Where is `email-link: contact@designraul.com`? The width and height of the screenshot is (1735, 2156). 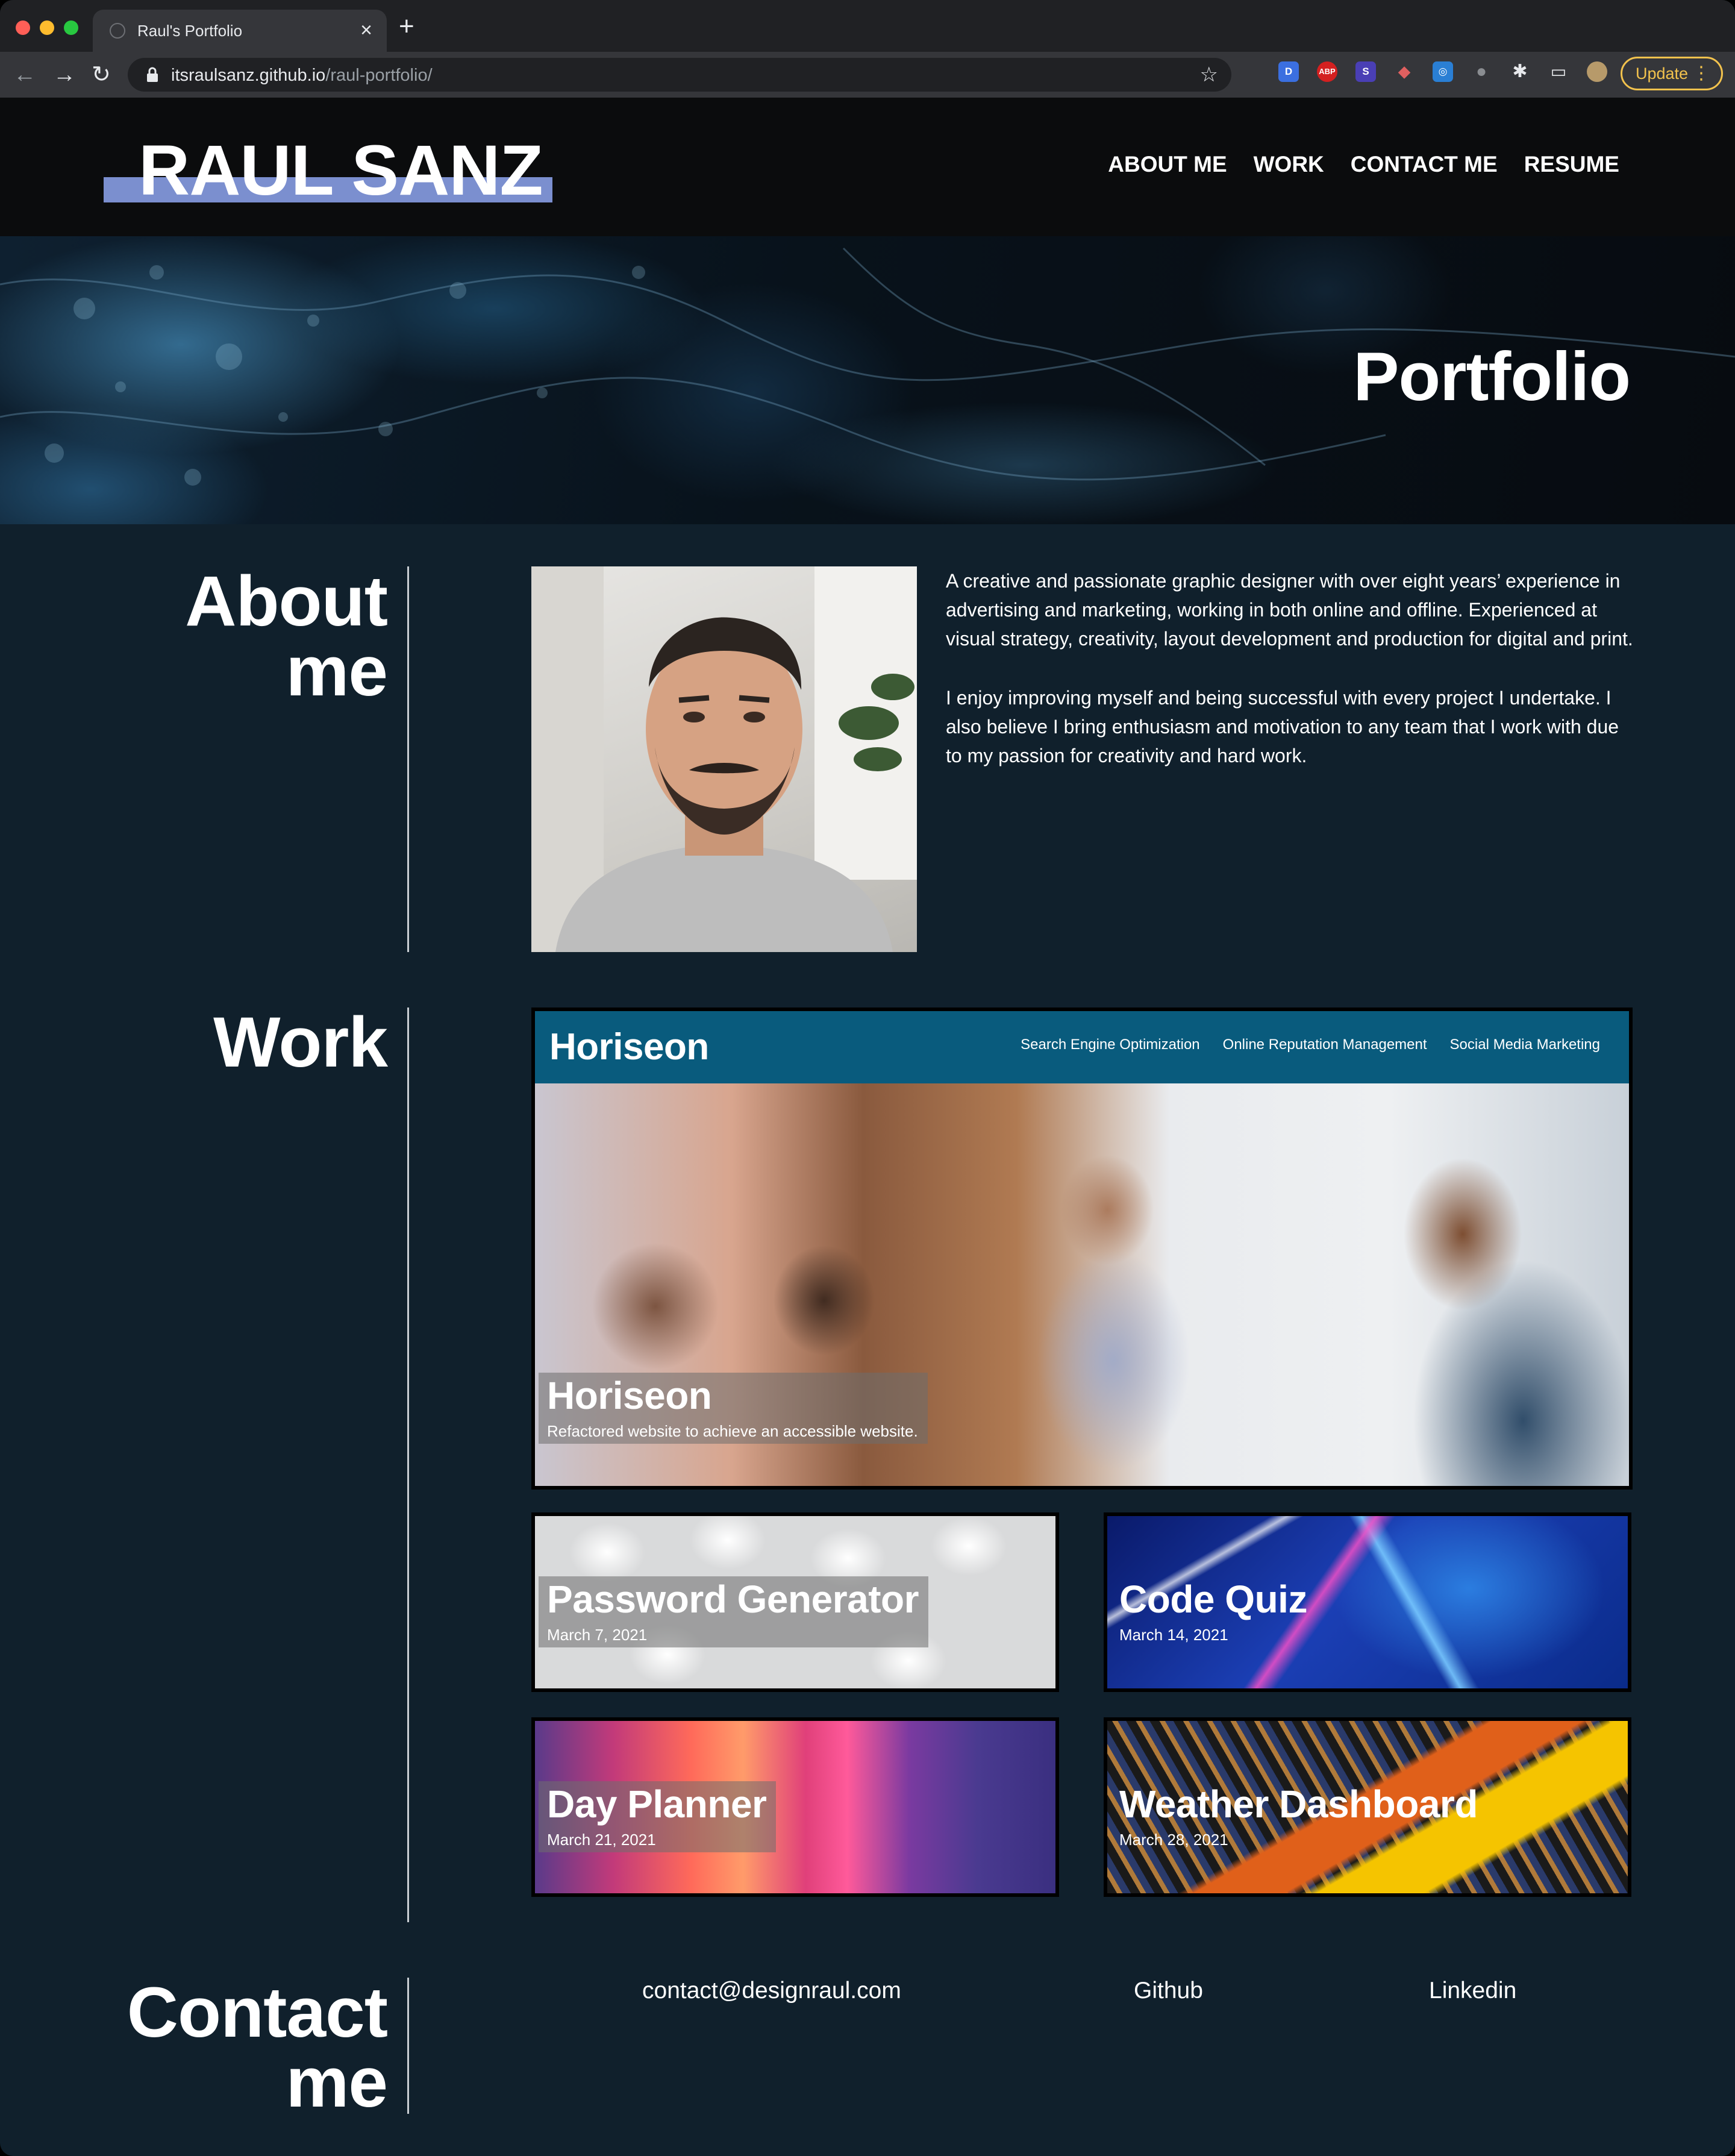 email-link: contact@designraul.com is located at coordinates (771, 1991).